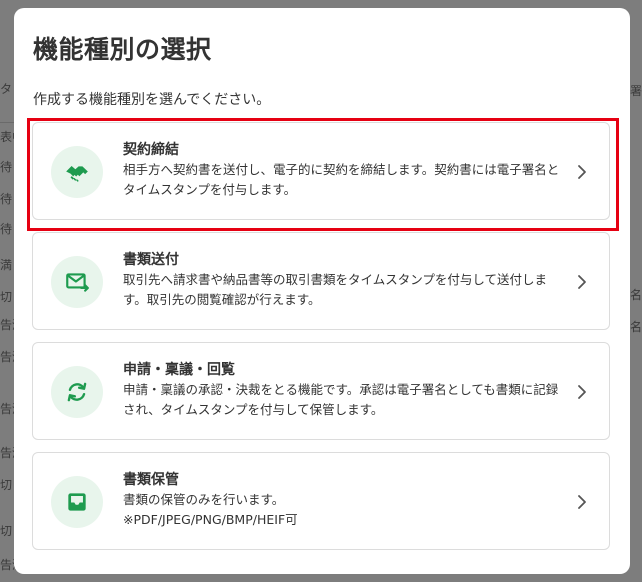  I want to click on modal-title: 機能種別の選択, so click(122, 49).